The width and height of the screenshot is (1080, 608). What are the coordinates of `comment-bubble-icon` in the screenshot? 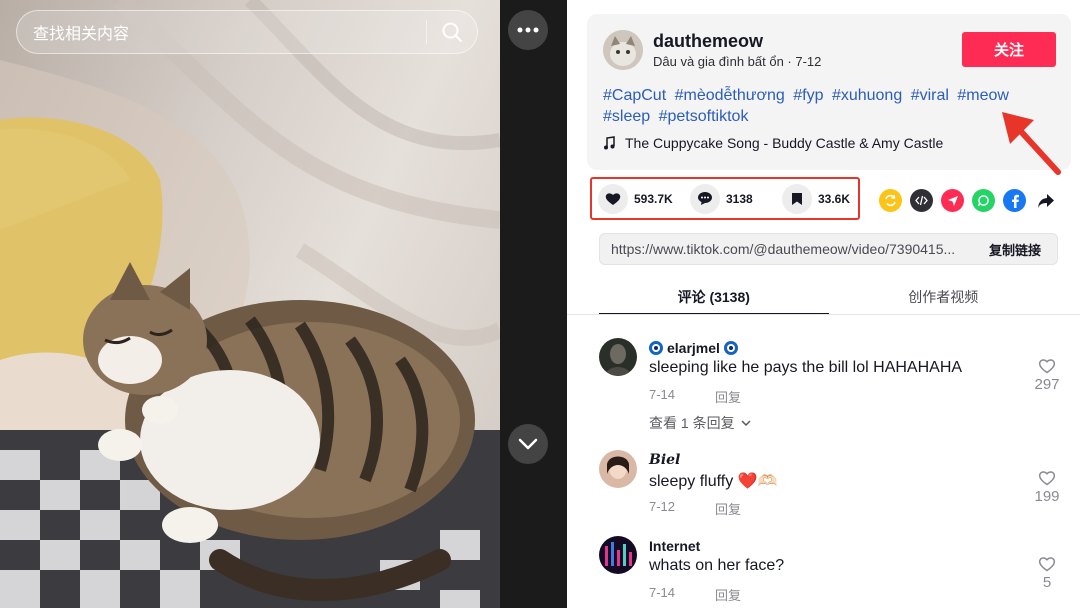 It's located at (705, 198).